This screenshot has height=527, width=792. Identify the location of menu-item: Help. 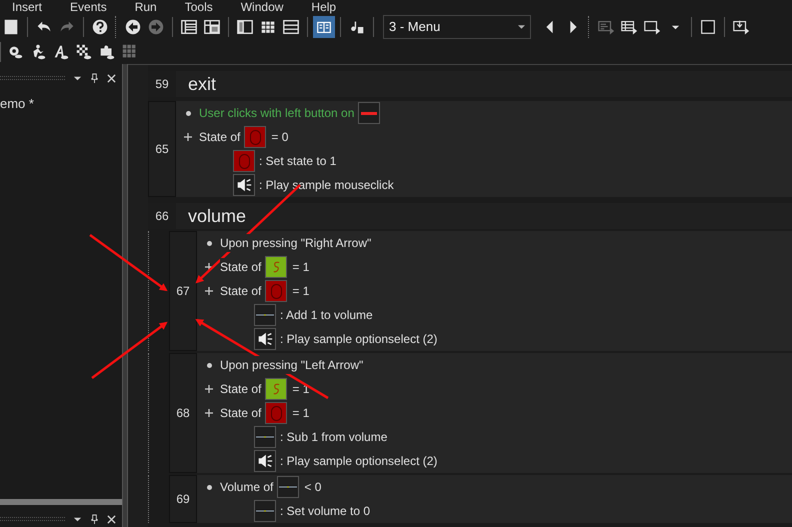
(323, 7).